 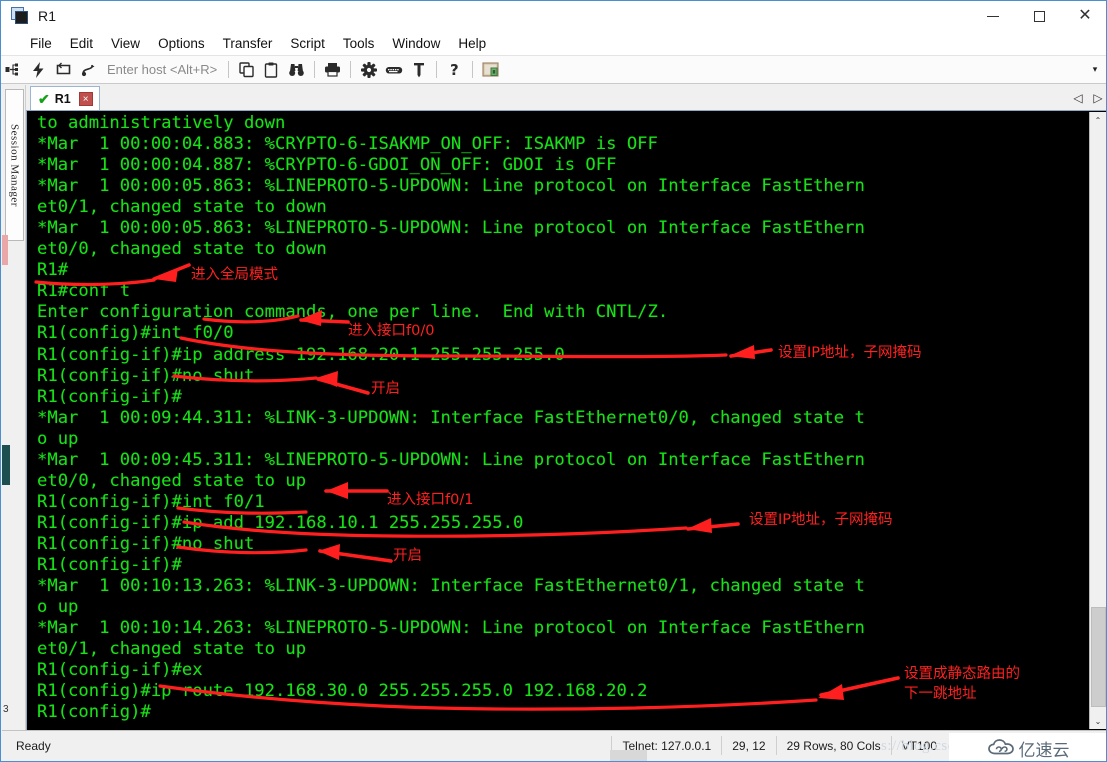 I want to click on menu-script: Script, so click(x=307, y=43).